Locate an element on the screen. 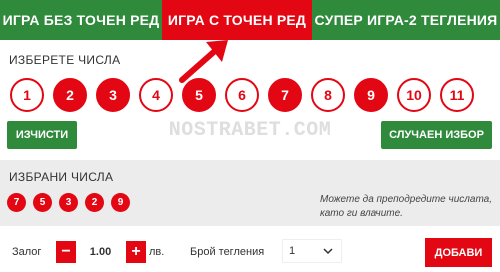 Image resolution: width=500 pixels, height=272 pixels. clear-button: ИЗЧИСТИ is located at coordinates (42, 135).